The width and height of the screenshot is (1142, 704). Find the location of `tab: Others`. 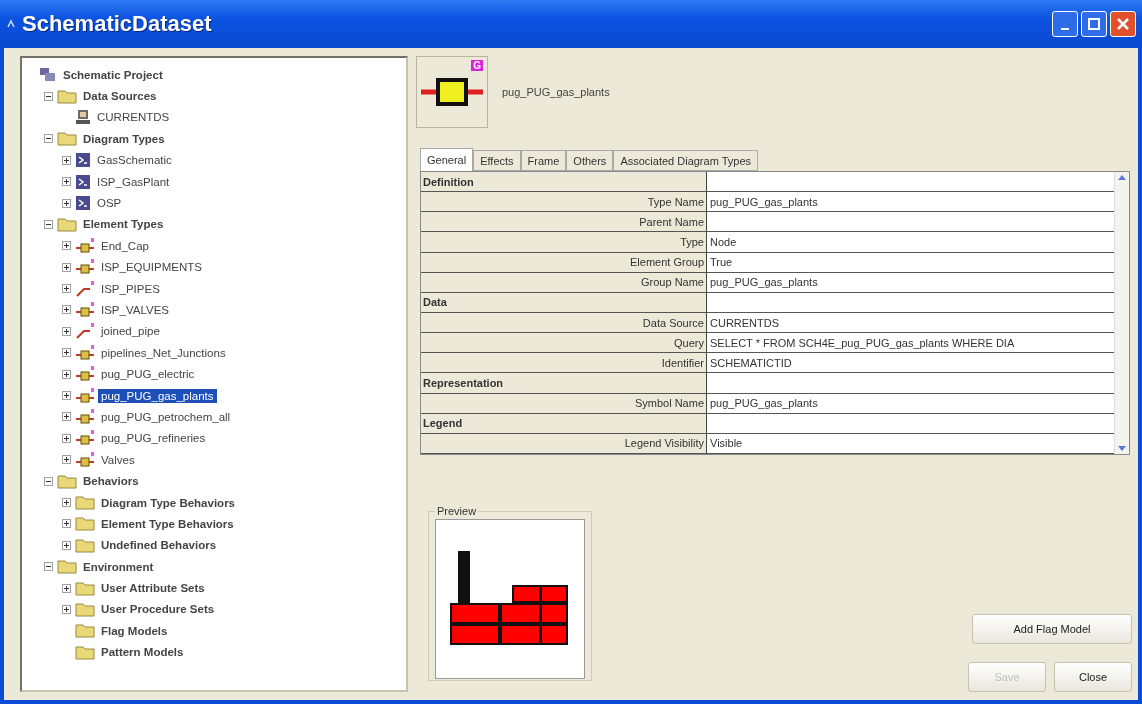

tab: Others is located at coordinates (590, 160).